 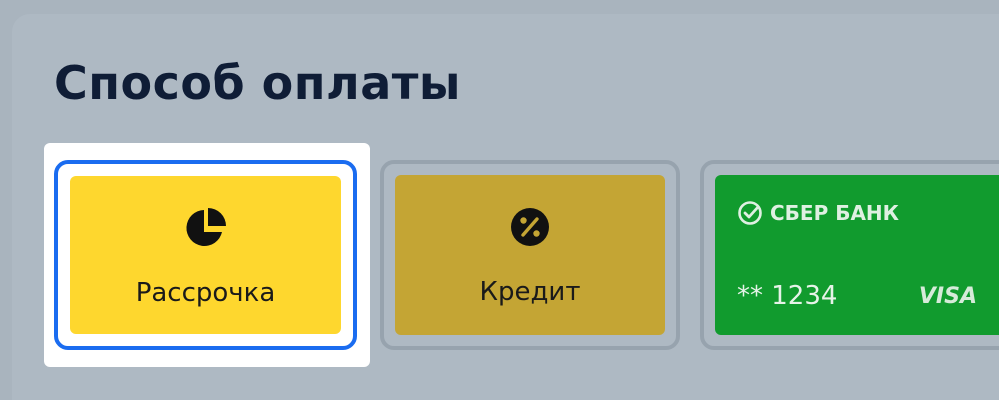 I want to click on installment-card: Рассрочка, so click(x=205, y=255).